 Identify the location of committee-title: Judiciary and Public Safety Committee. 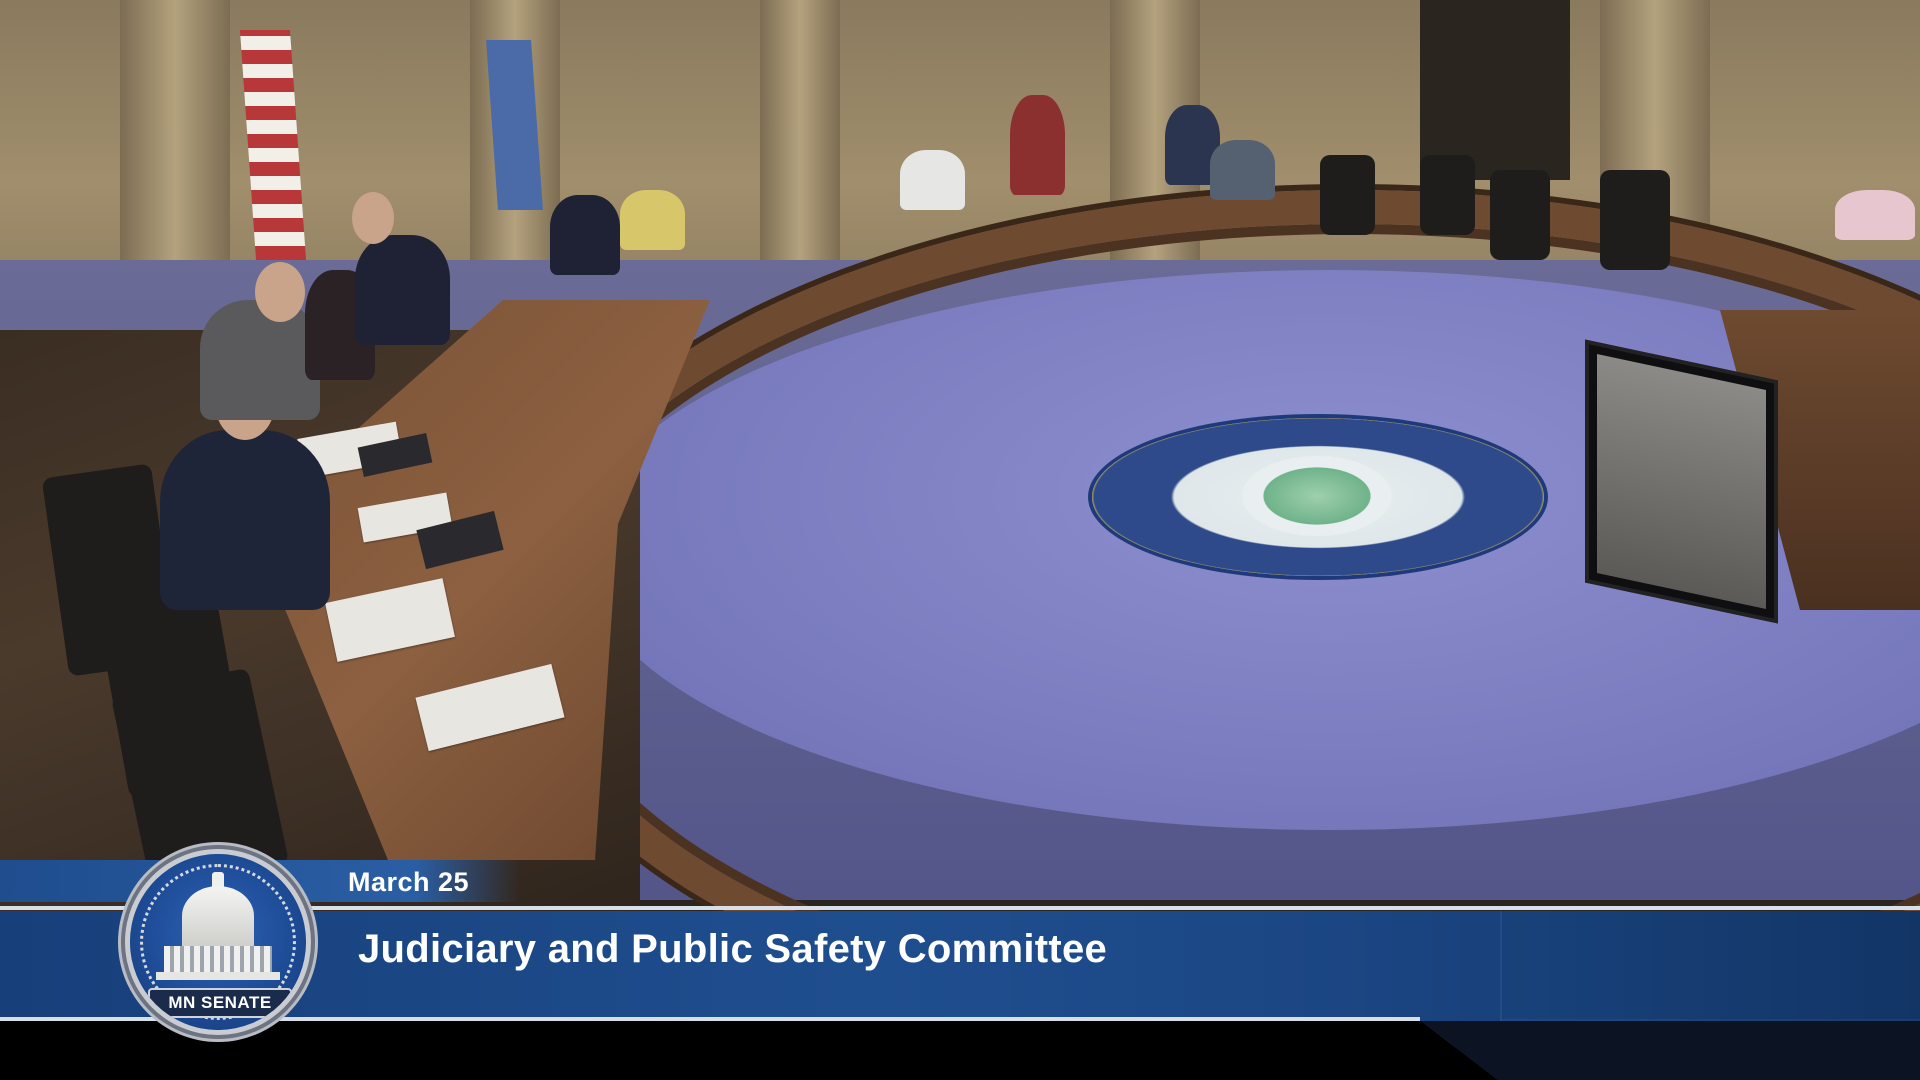
(733, 949).